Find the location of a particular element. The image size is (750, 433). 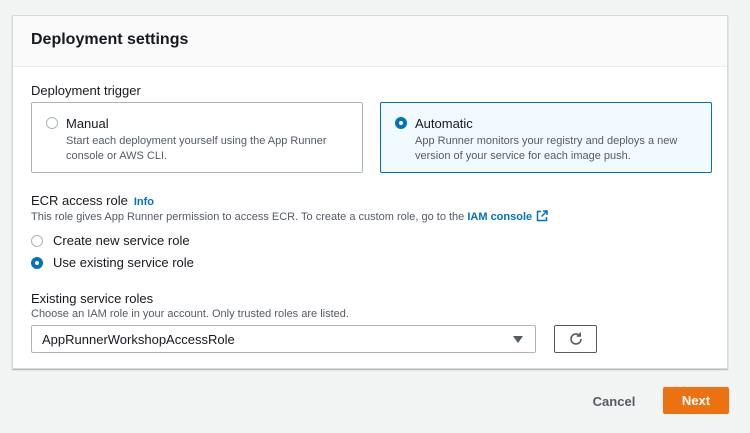

manual-title: Manual is located at coordinates (87, 123).